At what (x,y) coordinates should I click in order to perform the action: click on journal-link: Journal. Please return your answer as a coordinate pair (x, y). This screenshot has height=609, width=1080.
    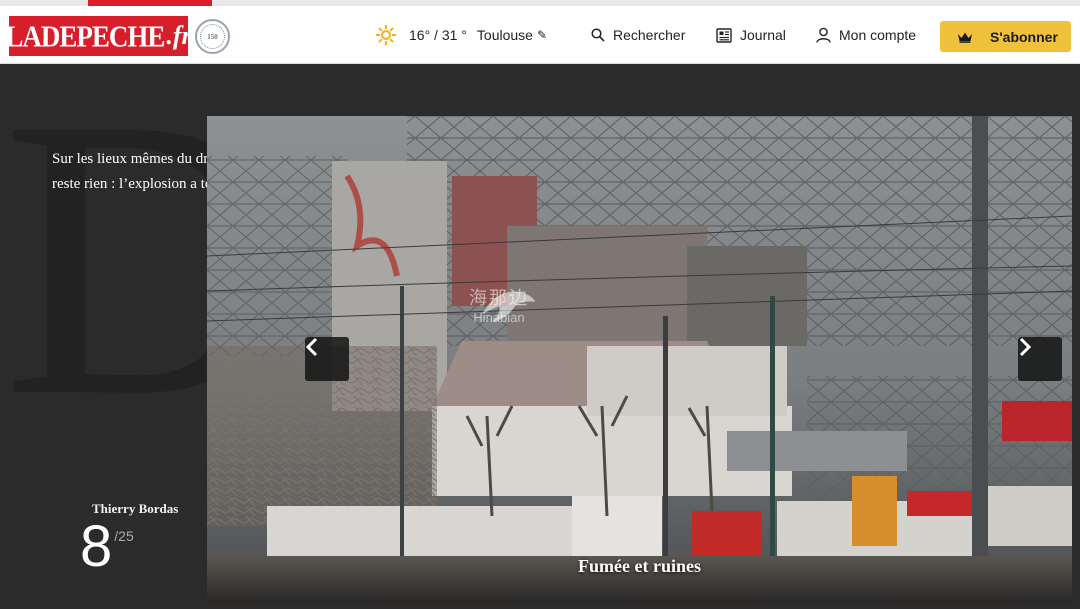
    Looking at the image, I should click on (751, 35).